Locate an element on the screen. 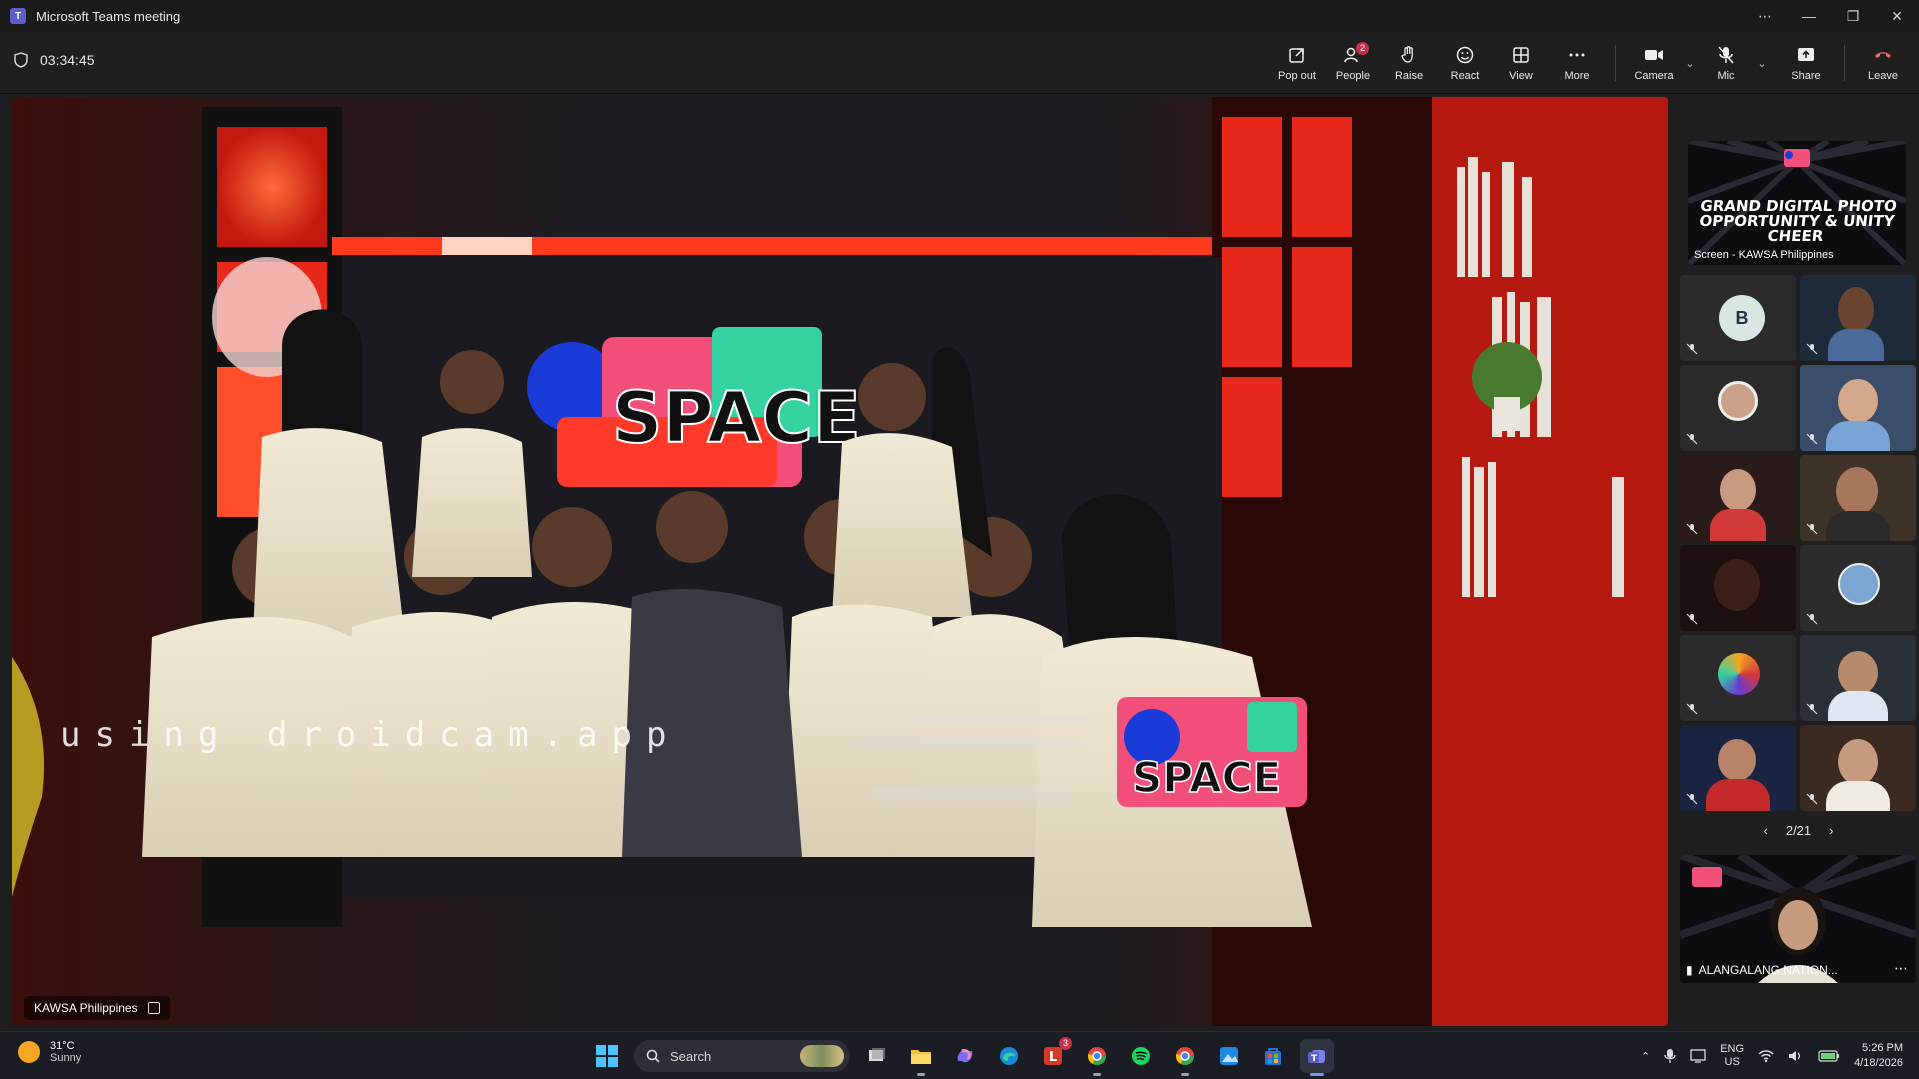  file-explorer-icon is located at coordinates (921, 1057).